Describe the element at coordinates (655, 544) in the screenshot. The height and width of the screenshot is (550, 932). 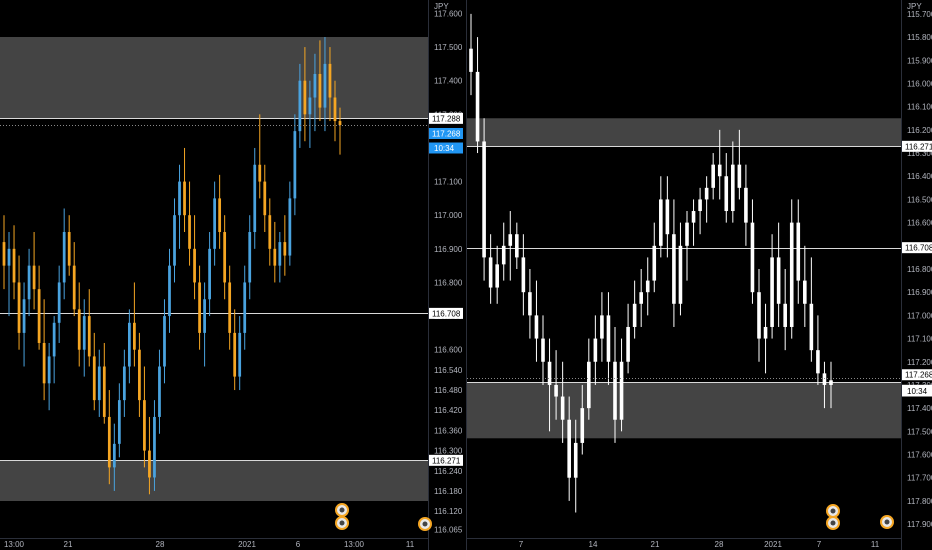
I see `time-tick-label: 21` at that location.